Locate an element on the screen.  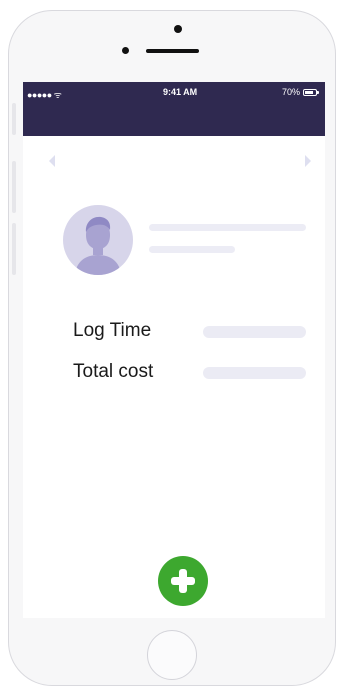
total-cost-value-placeholder is located at coordinates (254, 373).